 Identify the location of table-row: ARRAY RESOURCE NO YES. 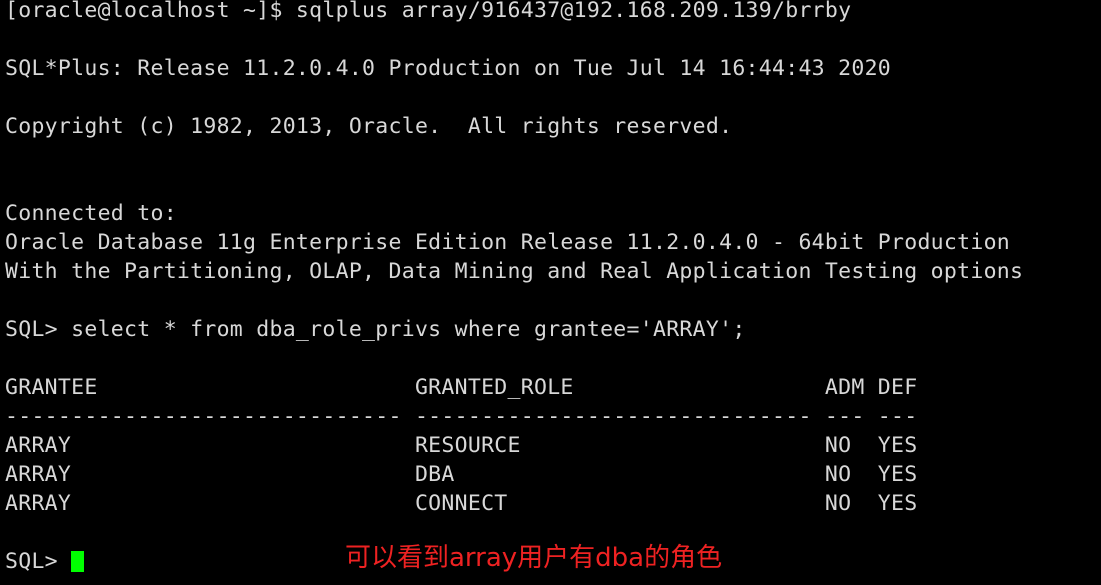
(553, 445).